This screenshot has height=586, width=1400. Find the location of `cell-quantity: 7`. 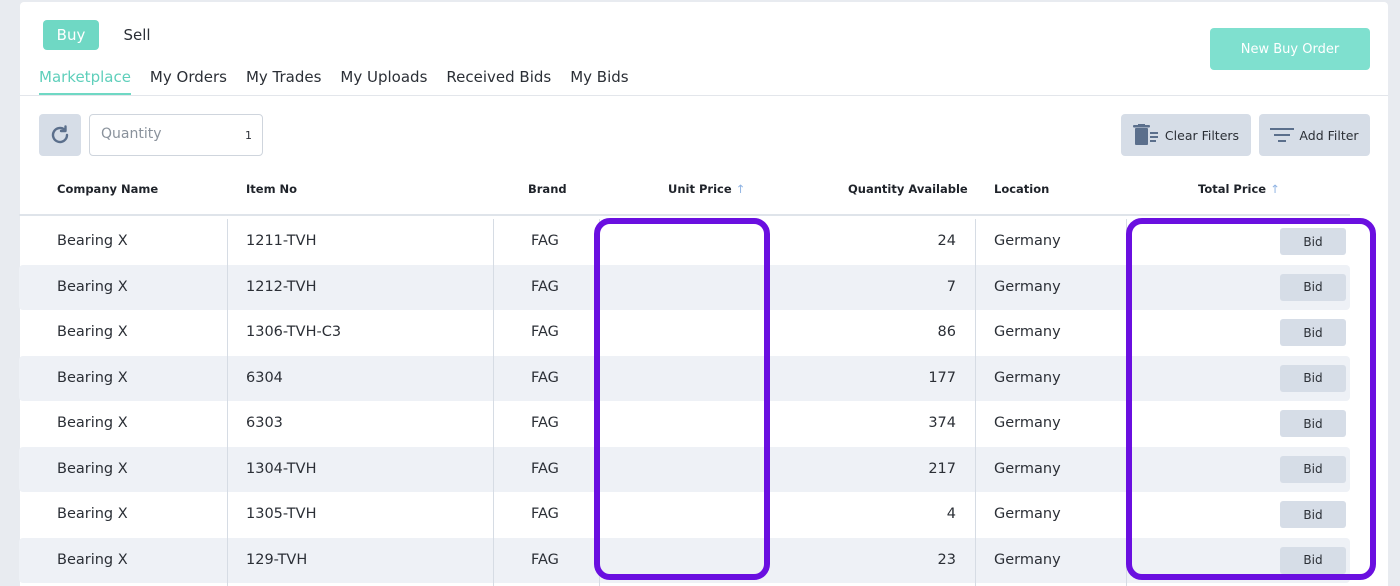

cell-quantity: 7 is located at coordinates (951, 286).